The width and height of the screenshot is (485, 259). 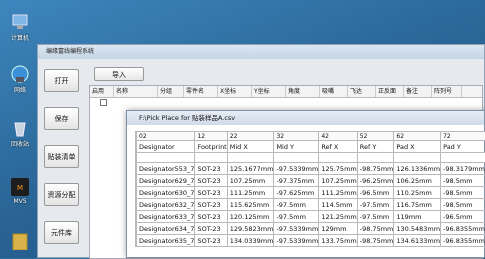 I want to click on desktop-icon-recycle-bin: 回收站, so click(x=20, y=133).